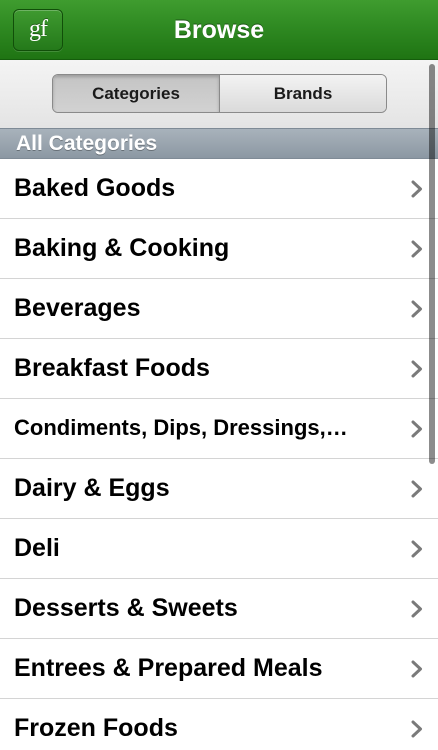 Image resolution: width=438 pixels, height=750 pixels. I want to click on category-label: Deli, so click(37, 548).